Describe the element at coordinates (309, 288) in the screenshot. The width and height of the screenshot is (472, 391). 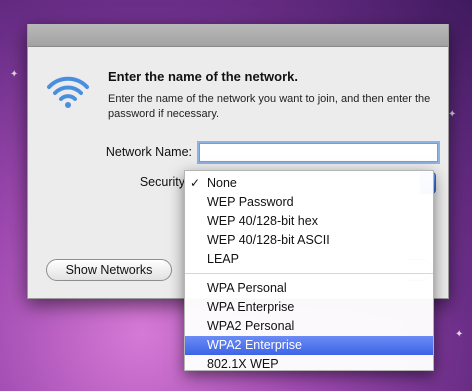
I see `menu-item-wpa-personal: WPA Personal` at that location.